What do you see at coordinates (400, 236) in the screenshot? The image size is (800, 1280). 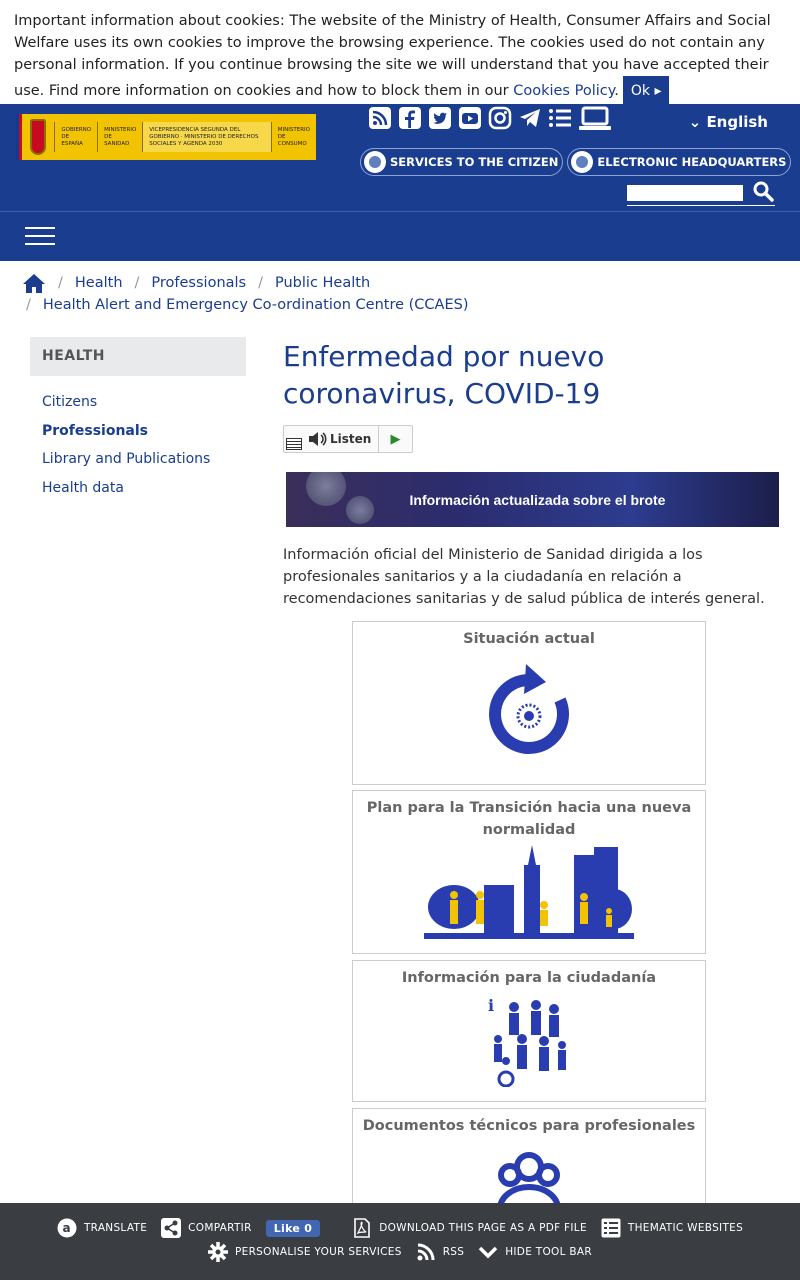 I see `main-navbar` at bounding box center [400, 236].